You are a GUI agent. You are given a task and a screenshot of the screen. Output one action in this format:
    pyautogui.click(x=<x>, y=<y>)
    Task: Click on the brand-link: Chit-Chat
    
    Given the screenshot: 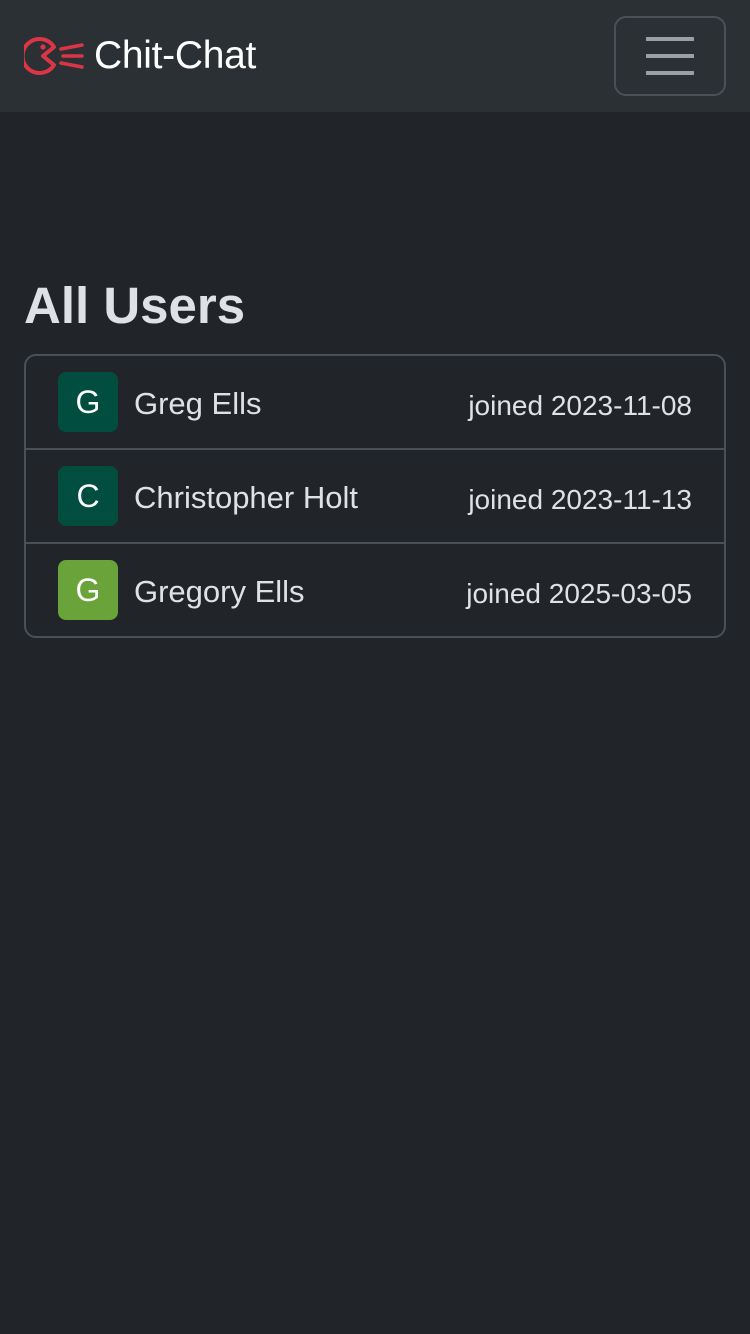 What is the action you would take?
    pyautogui.click(x=140, y=56)
    